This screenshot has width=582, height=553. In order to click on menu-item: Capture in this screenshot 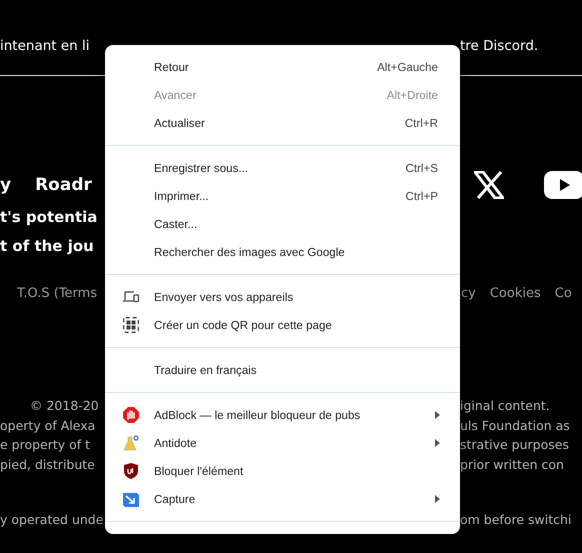, I will do `click(282, 499)`.